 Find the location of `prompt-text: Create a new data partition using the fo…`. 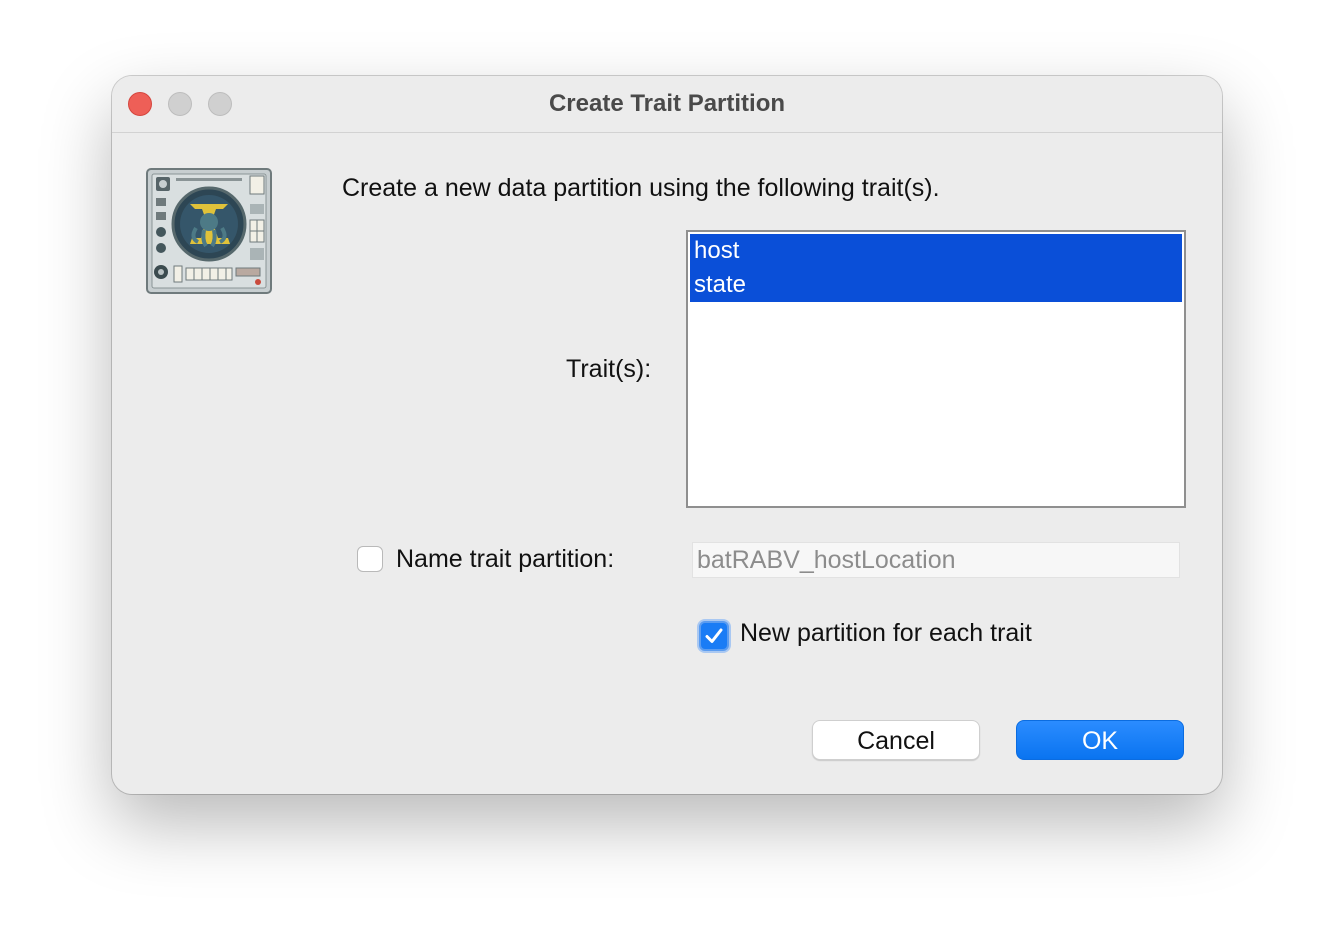

prompt-text: Create a new data partition using the fo… is located at coordinates (641, 188).